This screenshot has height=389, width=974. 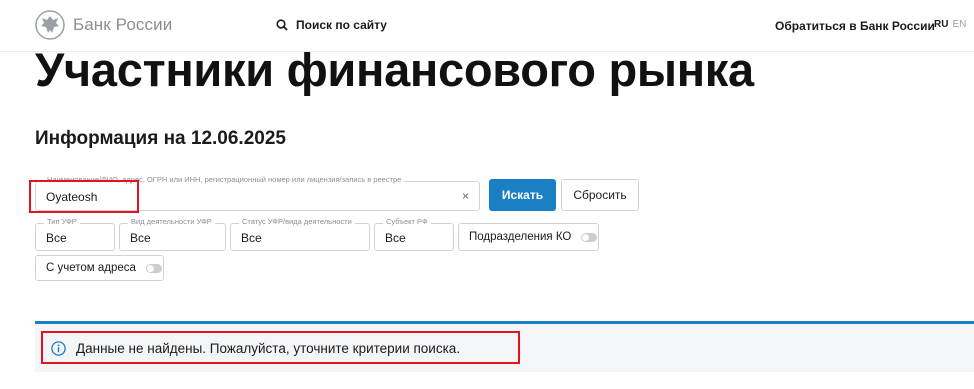 What do you see at coordinates (300, 234) in the screenshot?
I see `status-select: Статус УФР/вида деятельности Все` at bounding box center [300, 234].